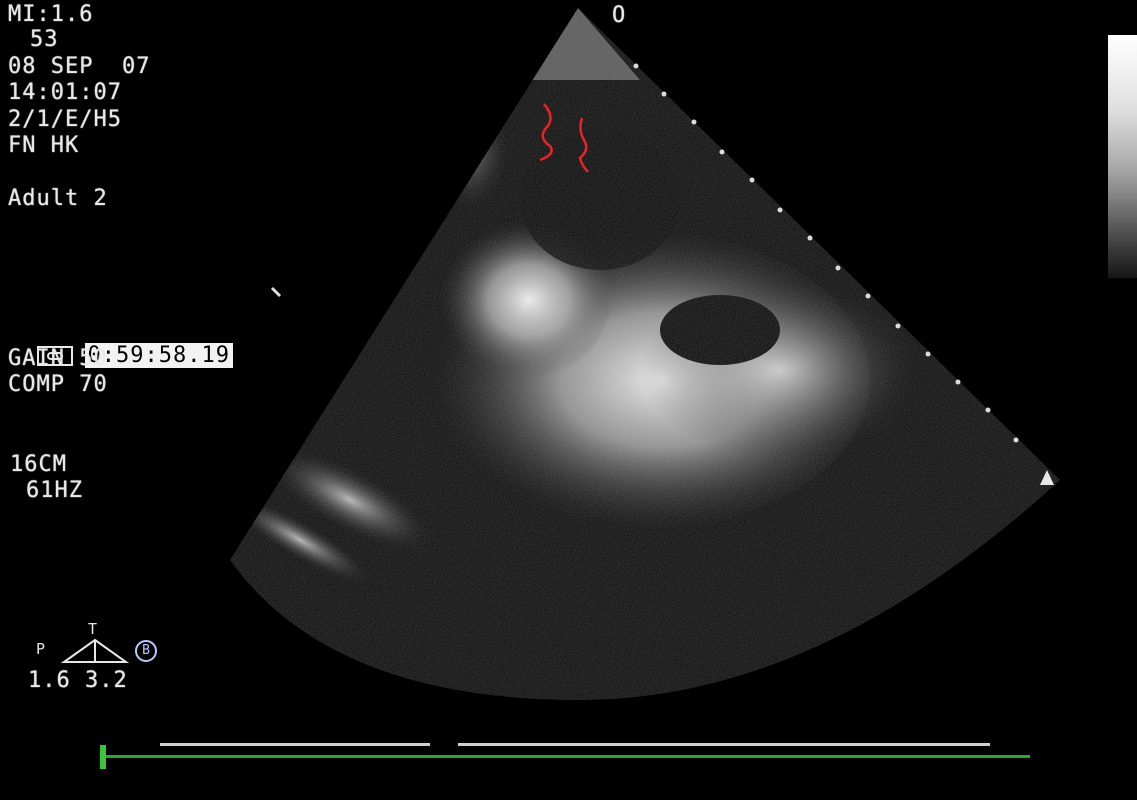  What do you see at coordinates (619, 15) in the screenshot?
I see `orientation-marker: O` at bounding box center [619, 15].